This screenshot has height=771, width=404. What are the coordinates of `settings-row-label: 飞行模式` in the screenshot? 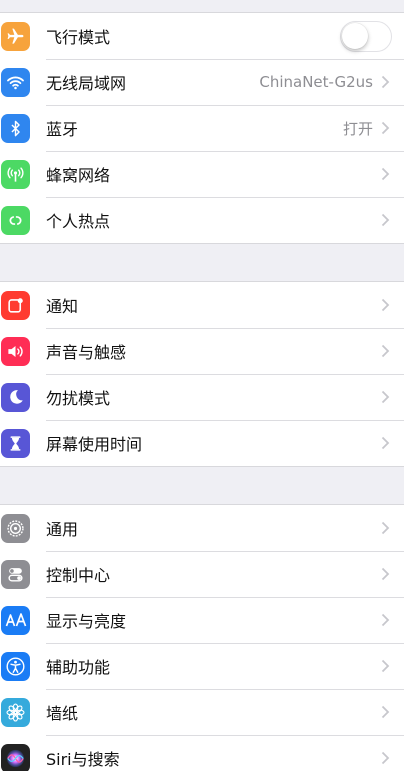 It's located at (78, 37).